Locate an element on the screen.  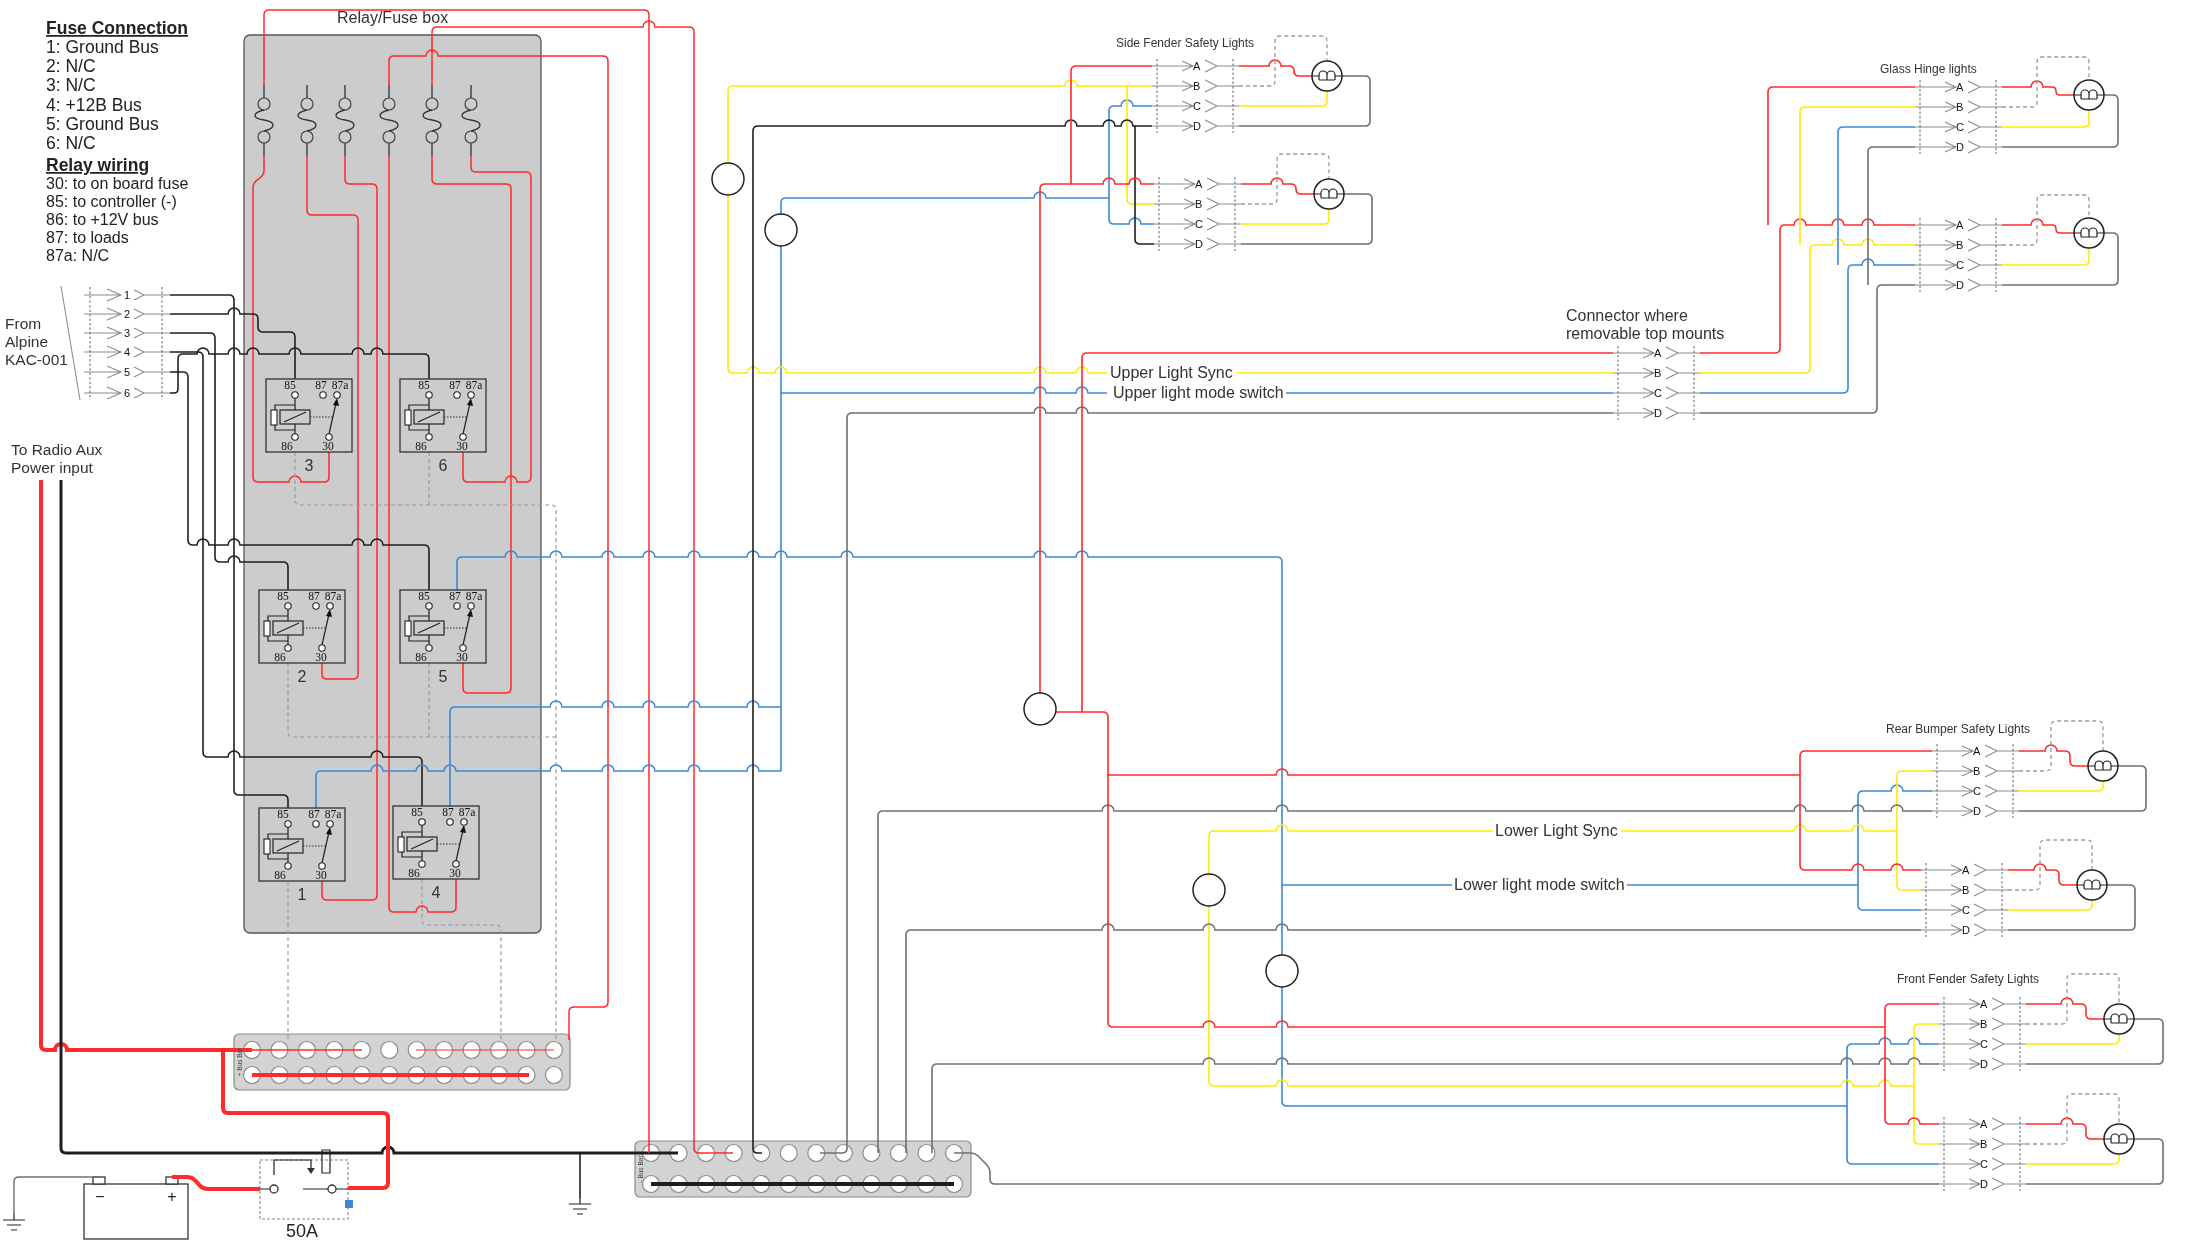
terminal-label: − is located at coordinates (100, 1196).